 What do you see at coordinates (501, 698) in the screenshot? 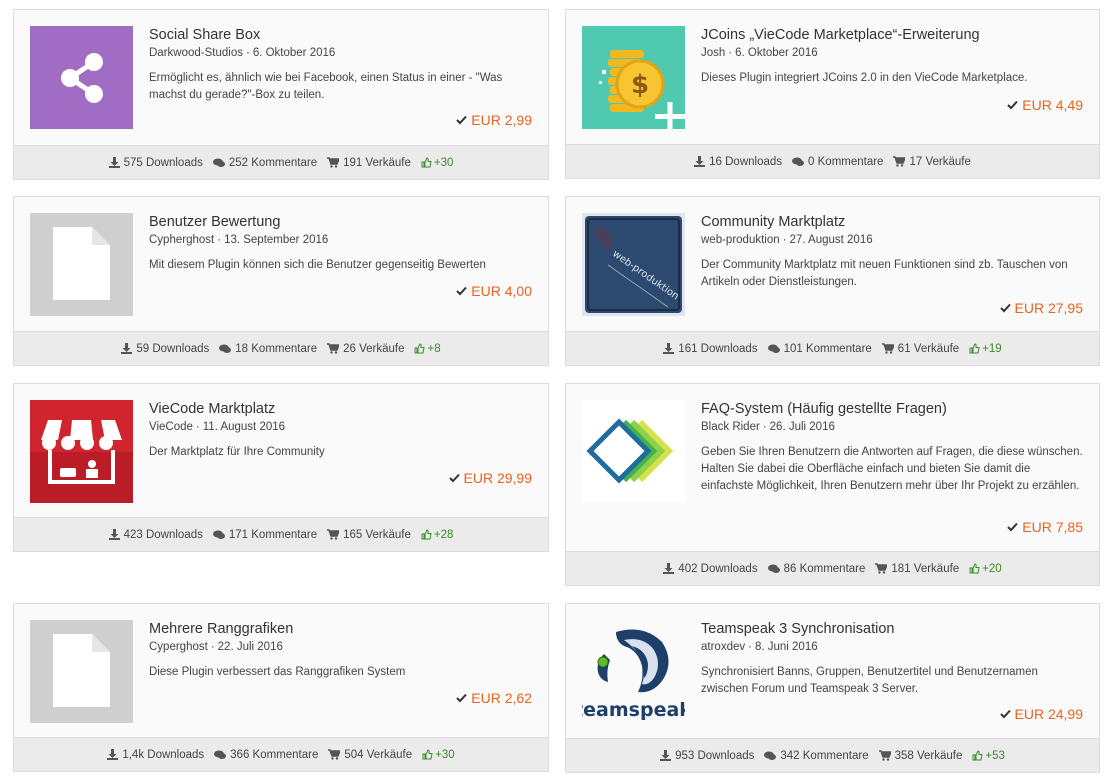
I see `price-value: EUR 2,62` at bounding box center [501, 698].